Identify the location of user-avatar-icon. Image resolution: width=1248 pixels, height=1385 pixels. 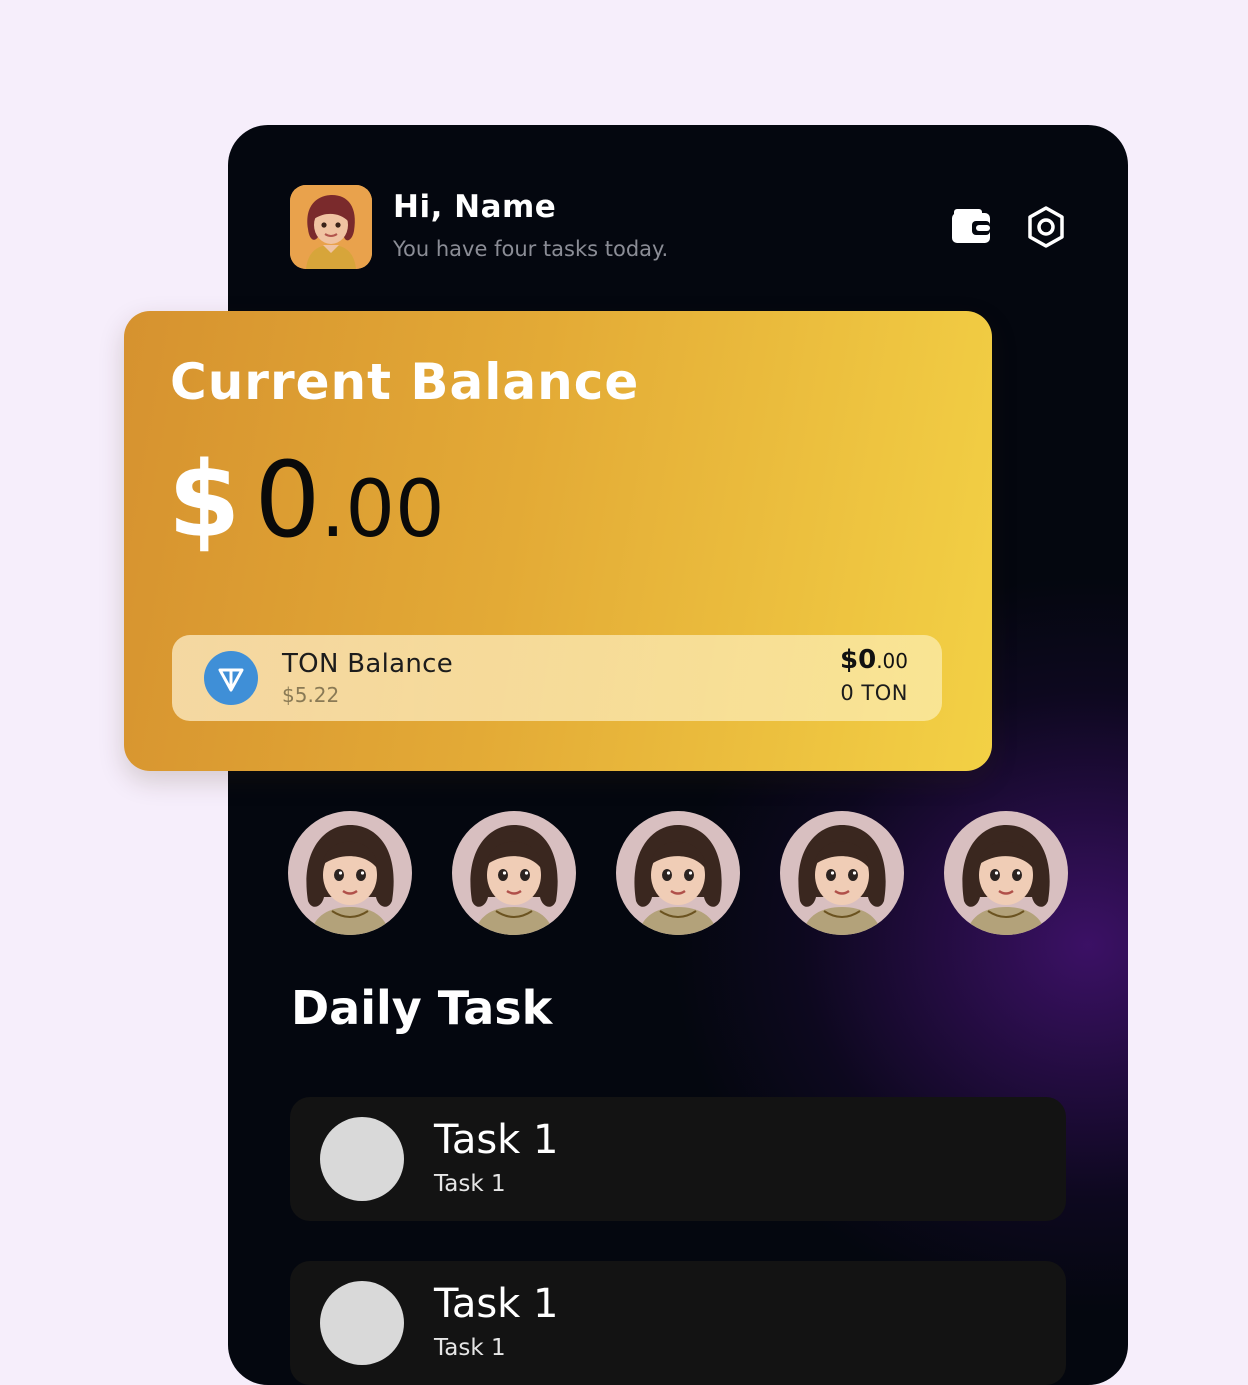
(331, 227).